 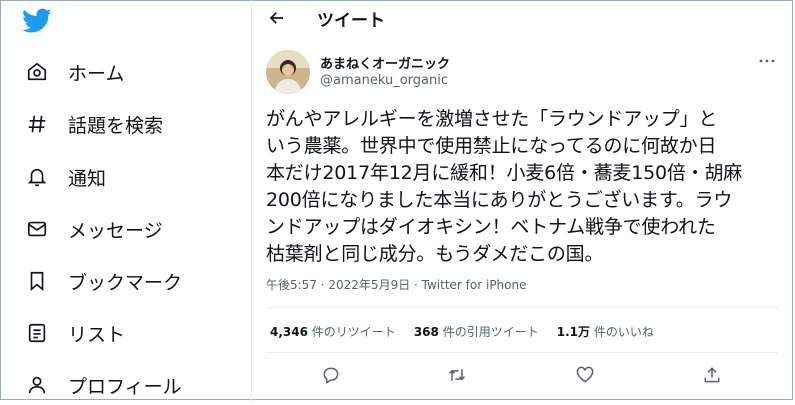 I want to click on bookmark-icon, so click(x=37, y=281).